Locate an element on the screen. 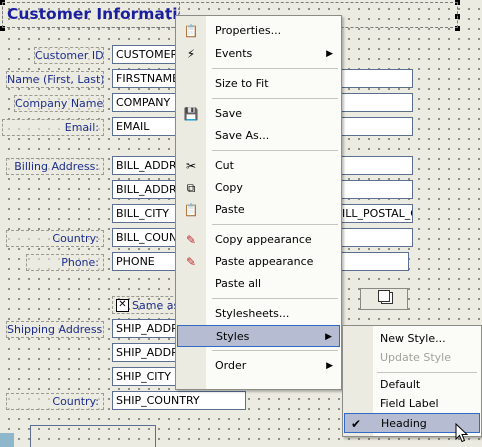 The width and height of the screenshot is (482, 447). menu-item-label: Styles is located at coordinates (233, 336).